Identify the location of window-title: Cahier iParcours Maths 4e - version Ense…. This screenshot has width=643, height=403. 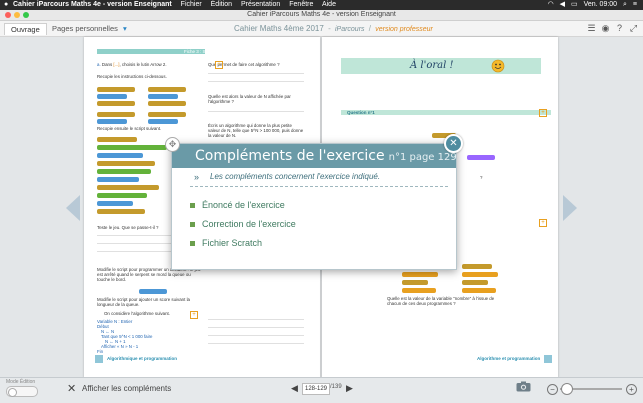
(321, 14).